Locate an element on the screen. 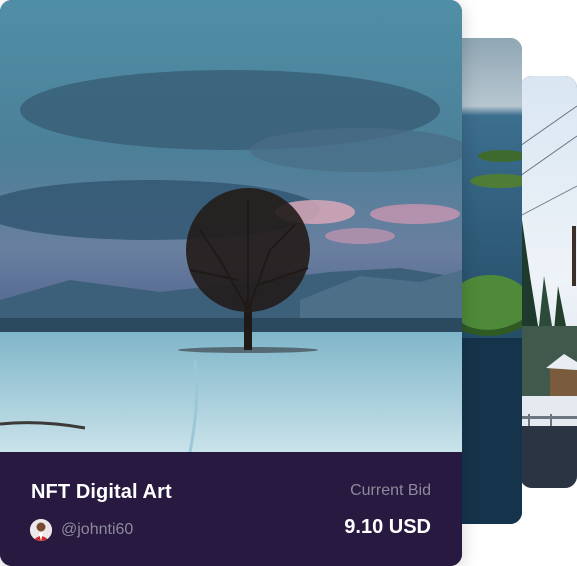 Image resolution: width=577 pixels, height=566 pixels. snowy-forest-image is located at coordinates (548, 282).